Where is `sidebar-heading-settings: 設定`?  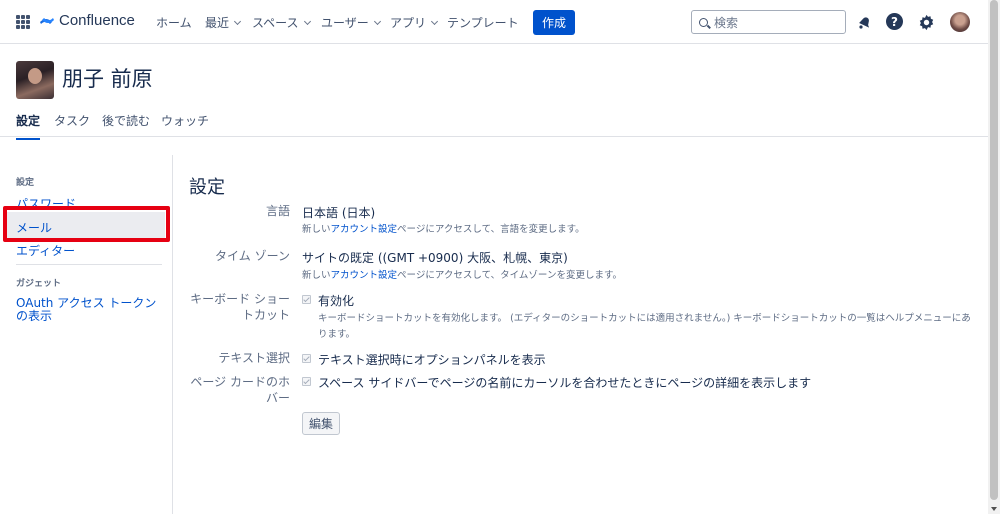 sidebar-heading-settings: 設定 is located at coordinates (25, 183).